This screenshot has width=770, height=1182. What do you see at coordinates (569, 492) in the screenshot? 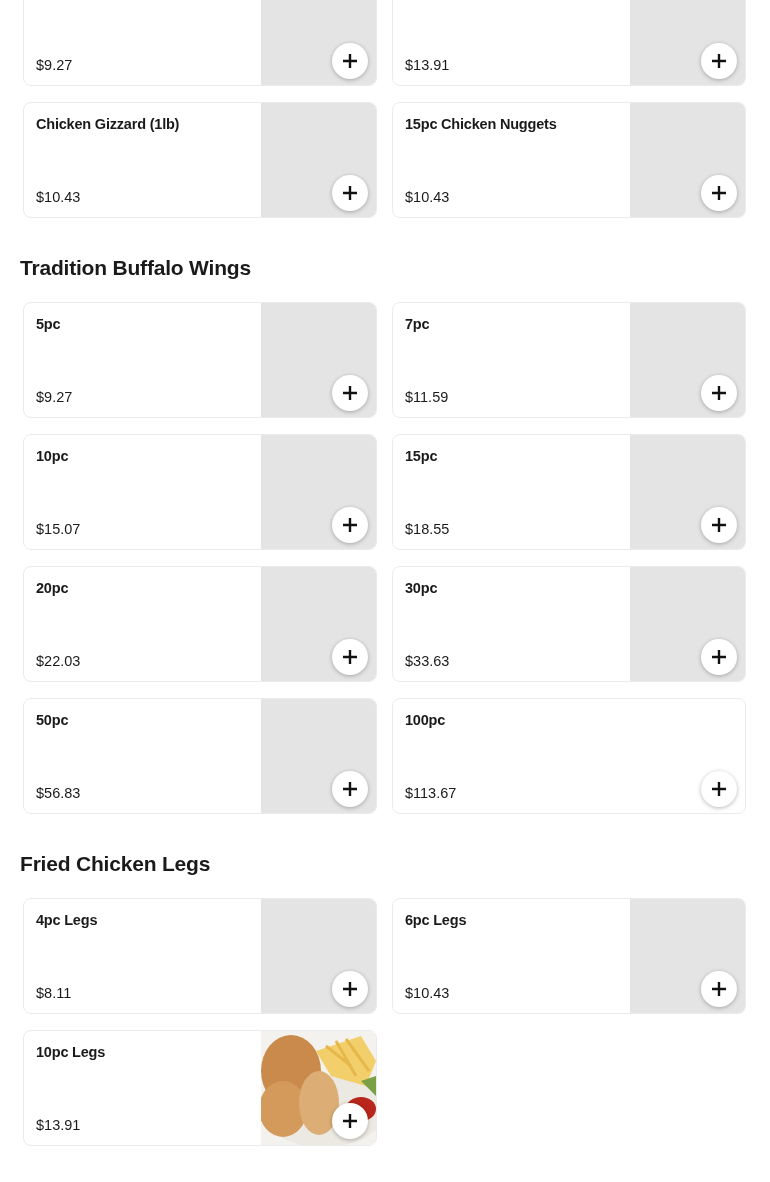
I see `menu-item-card: 15pc $18.55` at bounding box center [569, 492].